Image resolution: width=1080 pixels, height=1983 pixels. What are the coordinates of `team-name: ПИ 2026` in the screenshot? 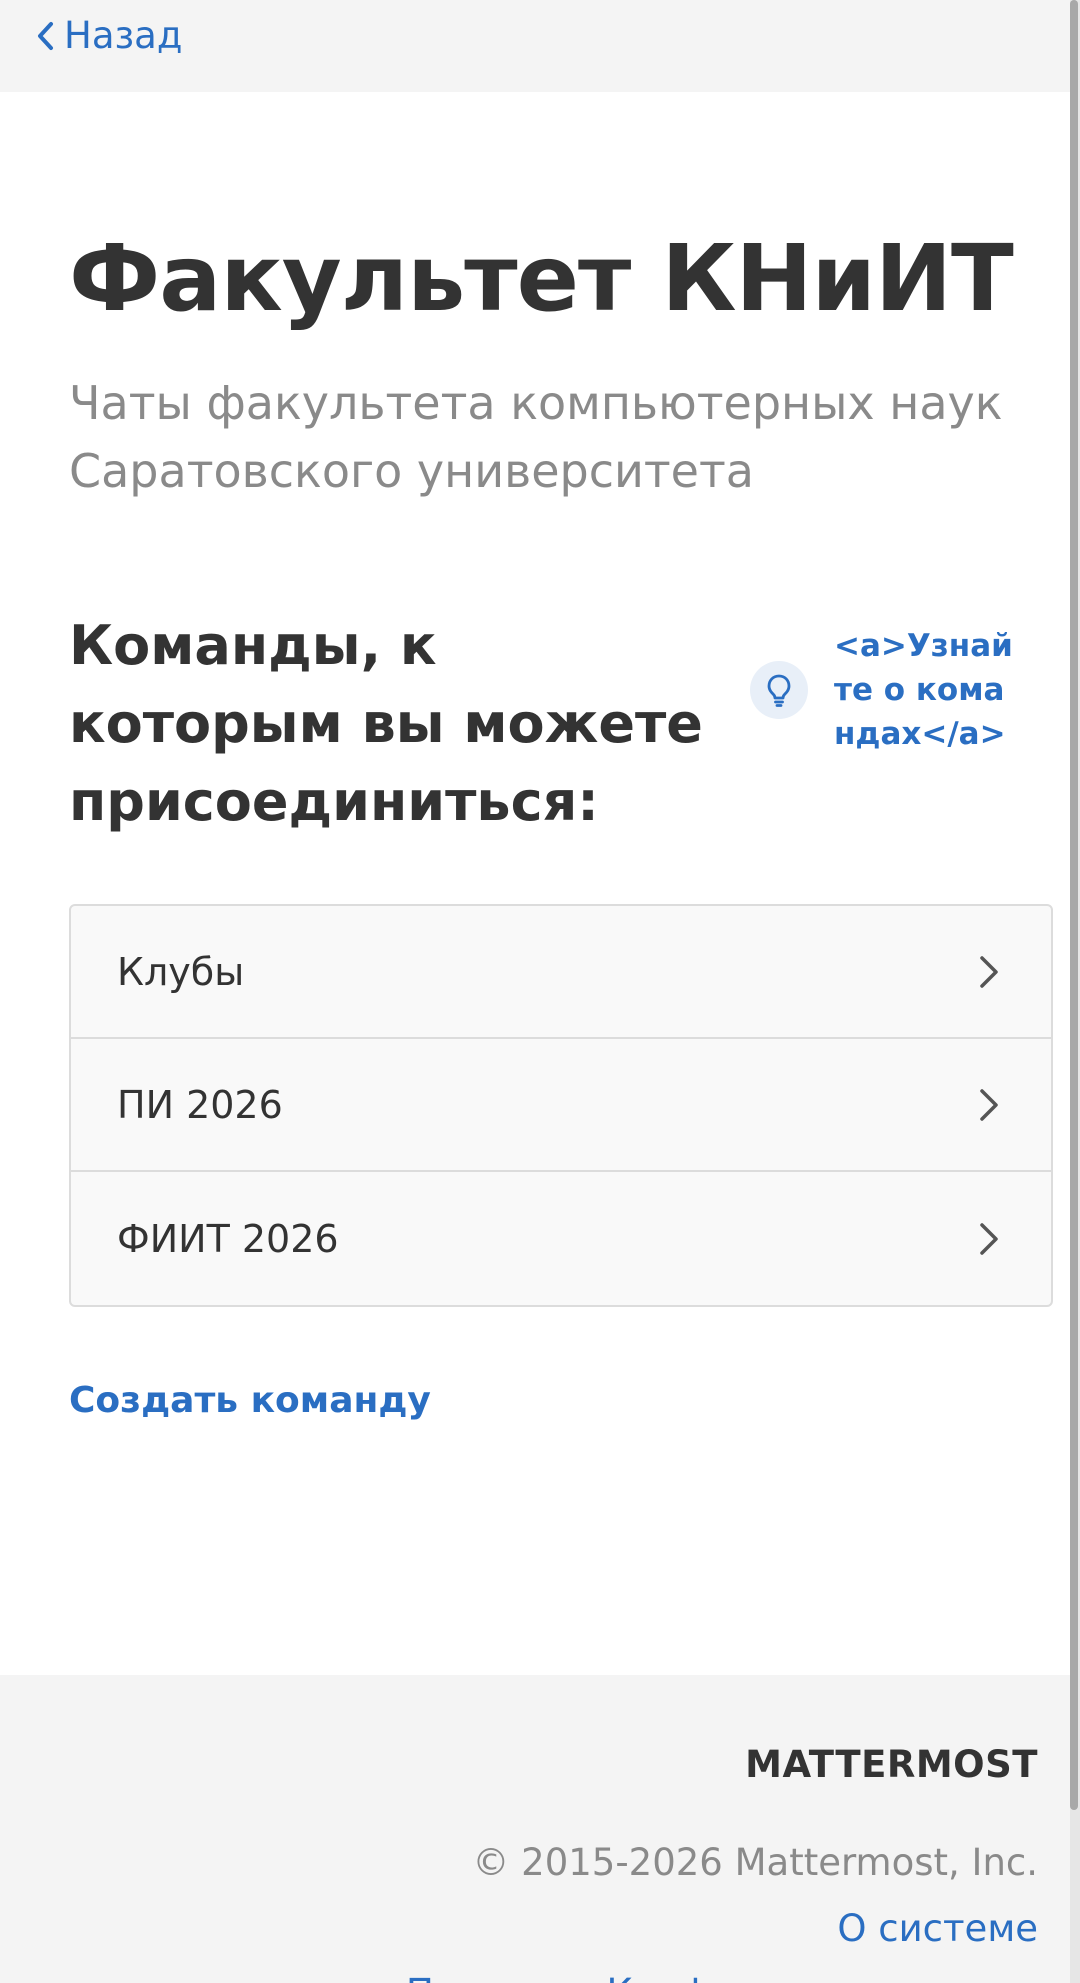 It's located at (200, 1104).